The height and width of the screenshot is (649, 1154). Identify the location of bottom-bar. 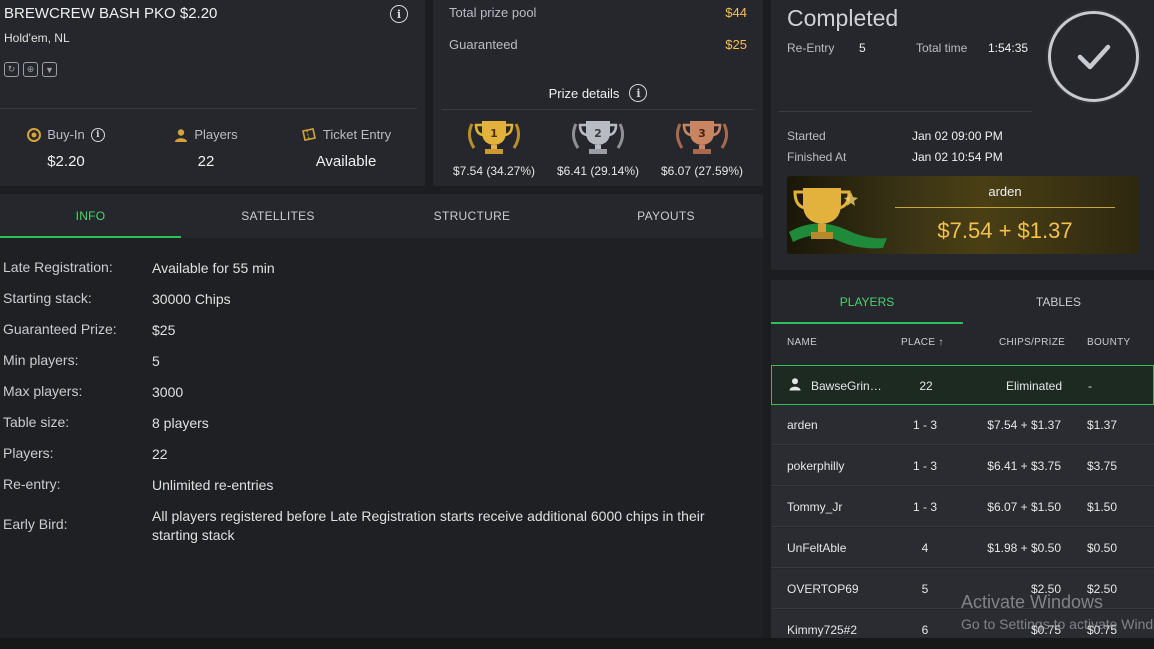
(577, 643).